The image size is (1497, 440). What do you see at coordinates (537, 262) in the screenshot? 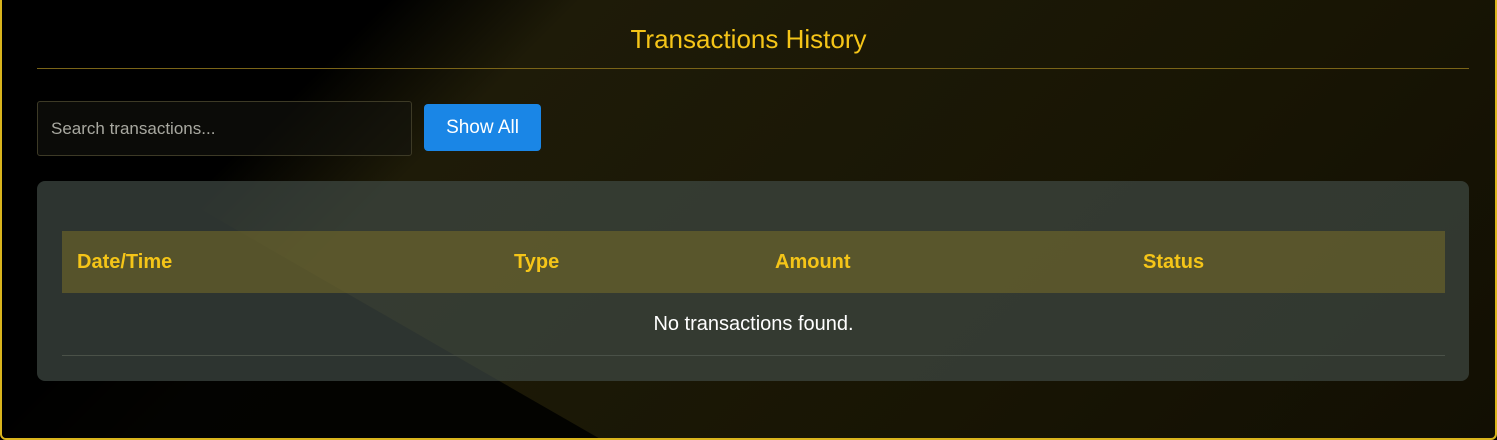
I see `column-header-type: Type` at bounding box center [537, 262].